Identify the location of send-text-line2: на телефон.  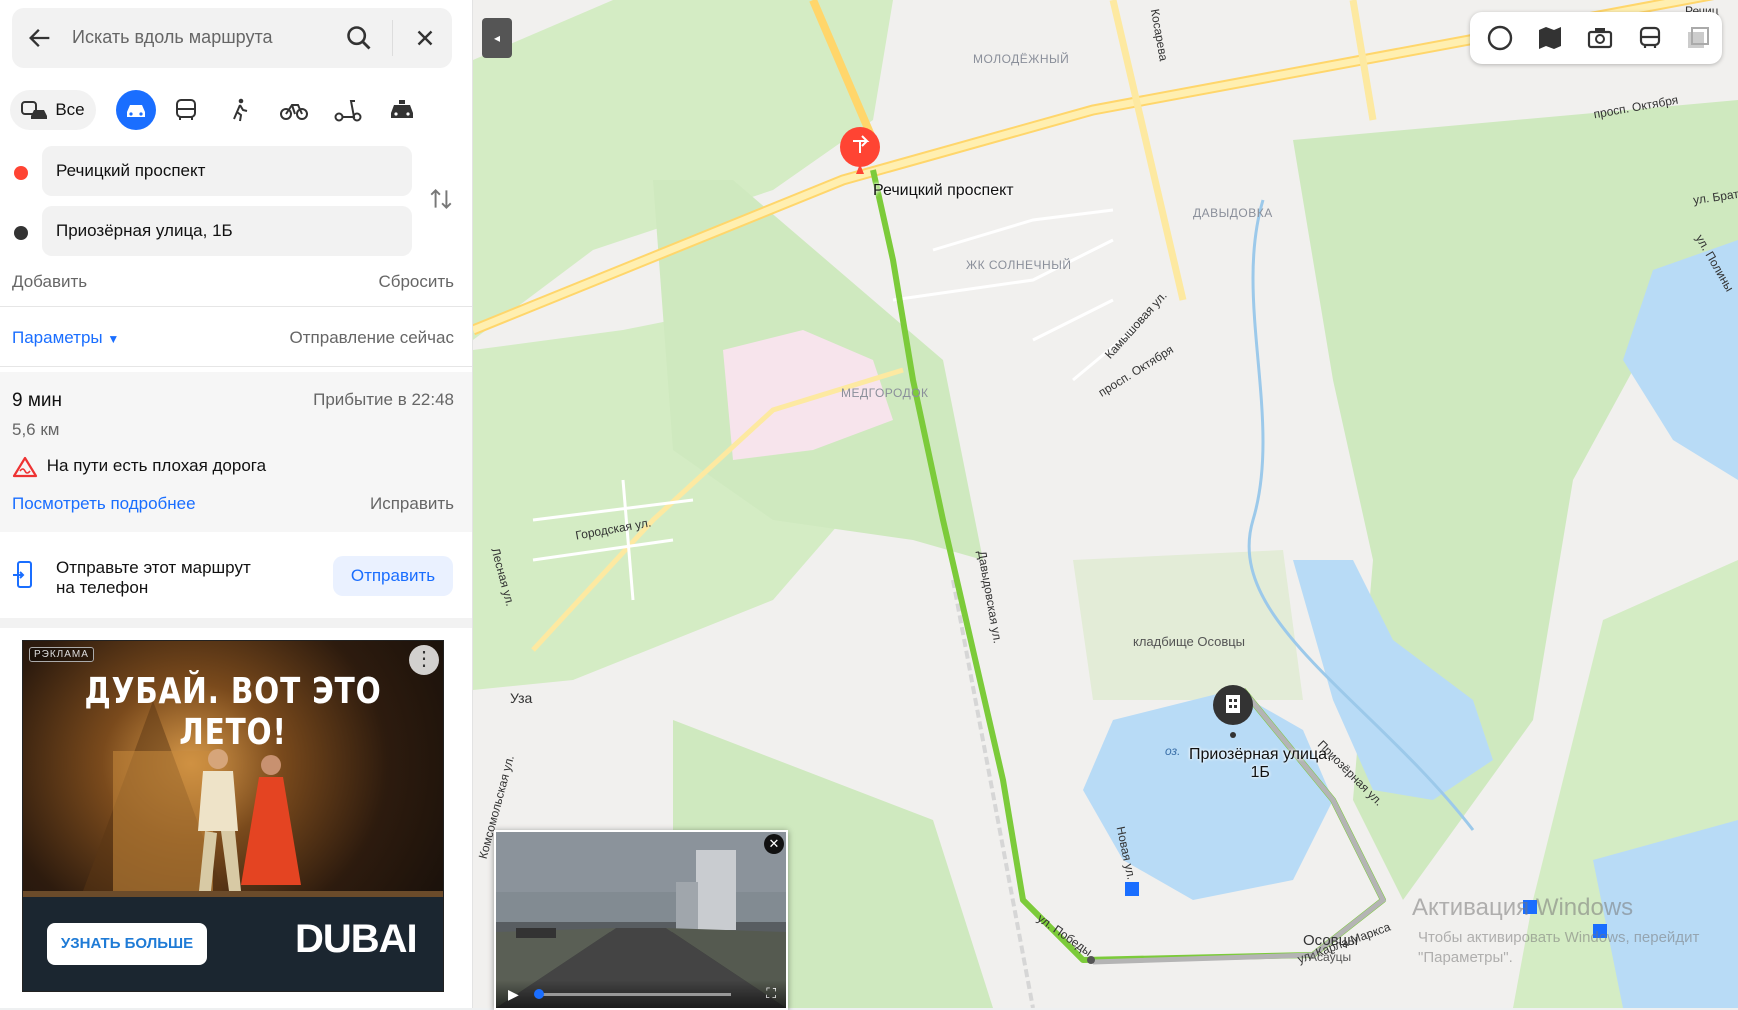
(102, 587).